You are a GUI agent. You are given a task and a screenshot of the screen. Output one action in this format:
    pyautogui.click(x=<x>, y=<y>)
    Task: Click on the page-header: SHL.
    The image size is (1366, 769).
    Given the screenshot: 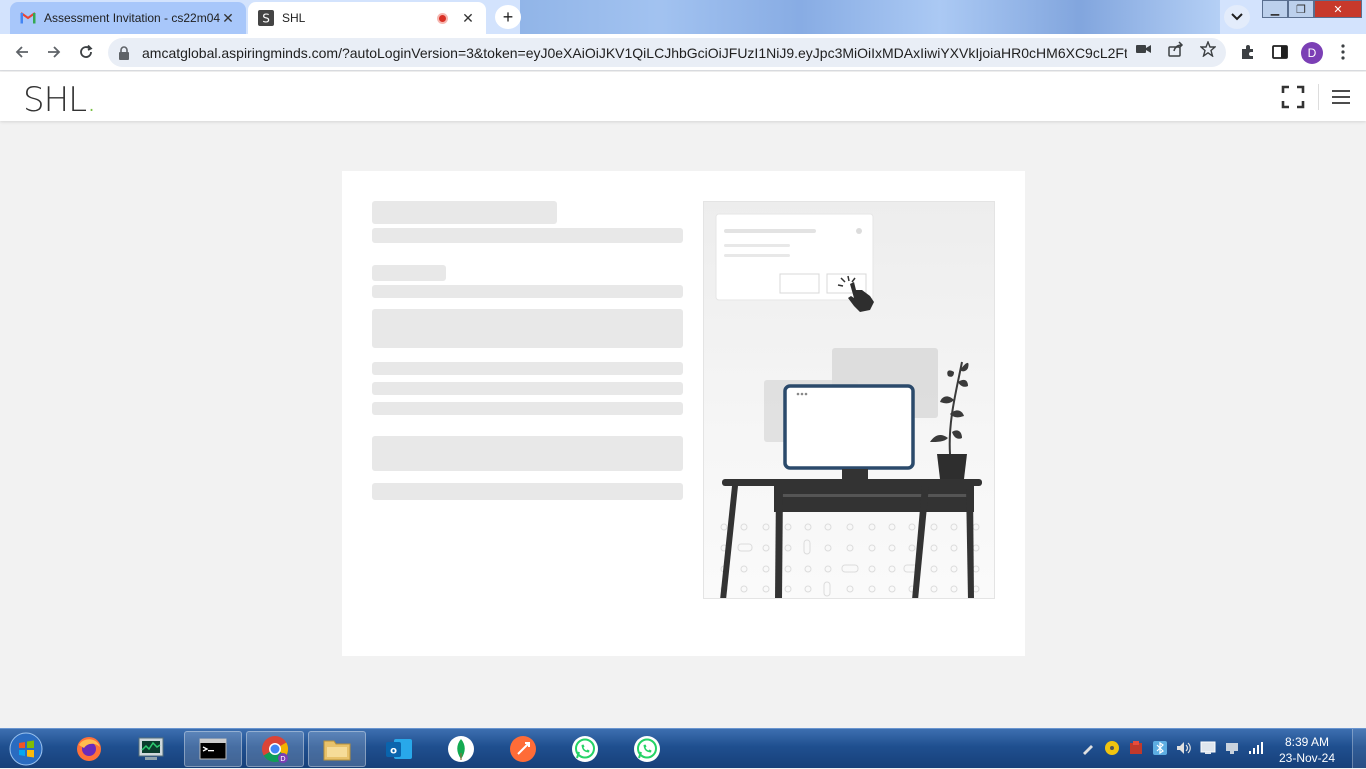 What is the action you would take?
    pyautogui.click(x=683, y=96)
    